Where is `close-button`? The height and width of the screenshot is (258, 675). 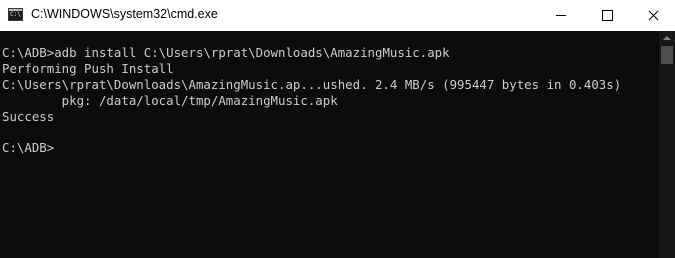
close-button is located at coordinates (652, 15).